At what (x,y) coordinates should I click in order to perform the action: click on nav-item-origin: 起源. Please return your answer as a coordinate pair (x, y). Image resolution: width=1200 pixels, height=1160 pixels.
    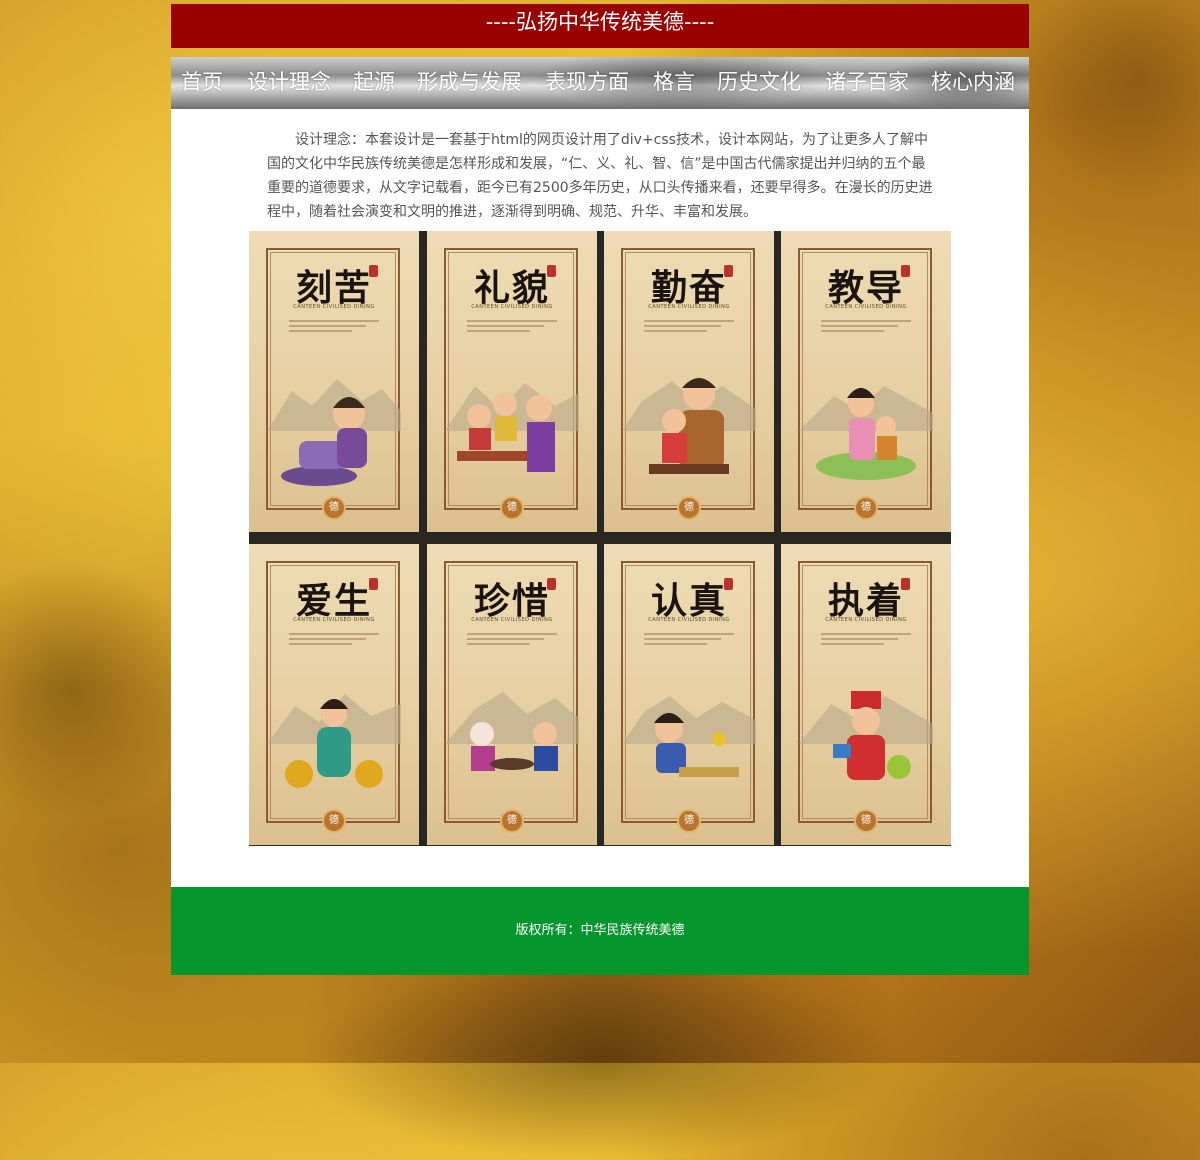
    Looking at the image, I should click on (374, 83).